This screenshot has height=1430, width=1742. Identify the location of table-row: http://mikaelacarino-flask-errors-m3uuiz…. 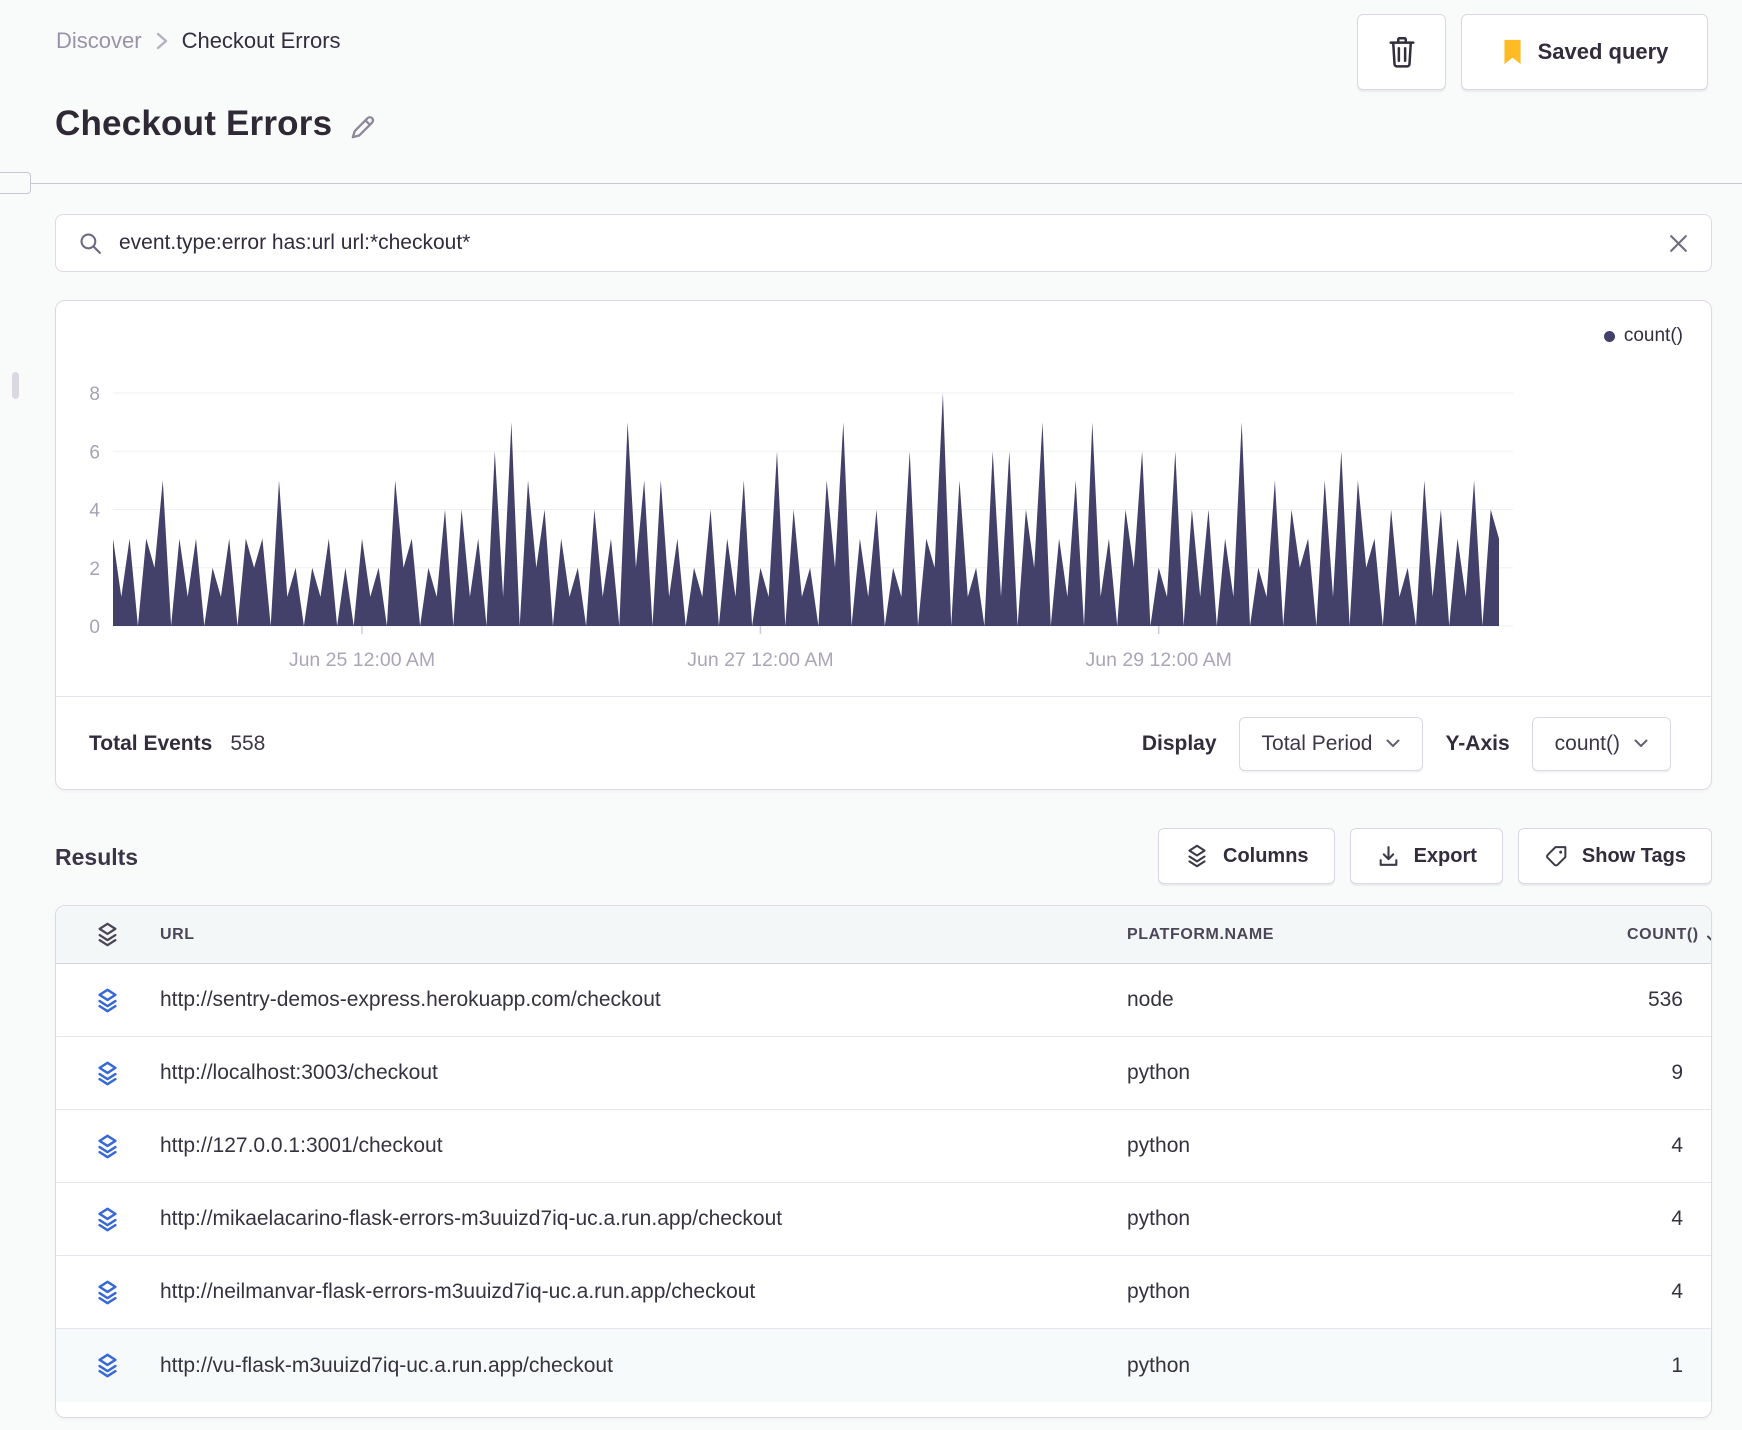
(883, 1219).